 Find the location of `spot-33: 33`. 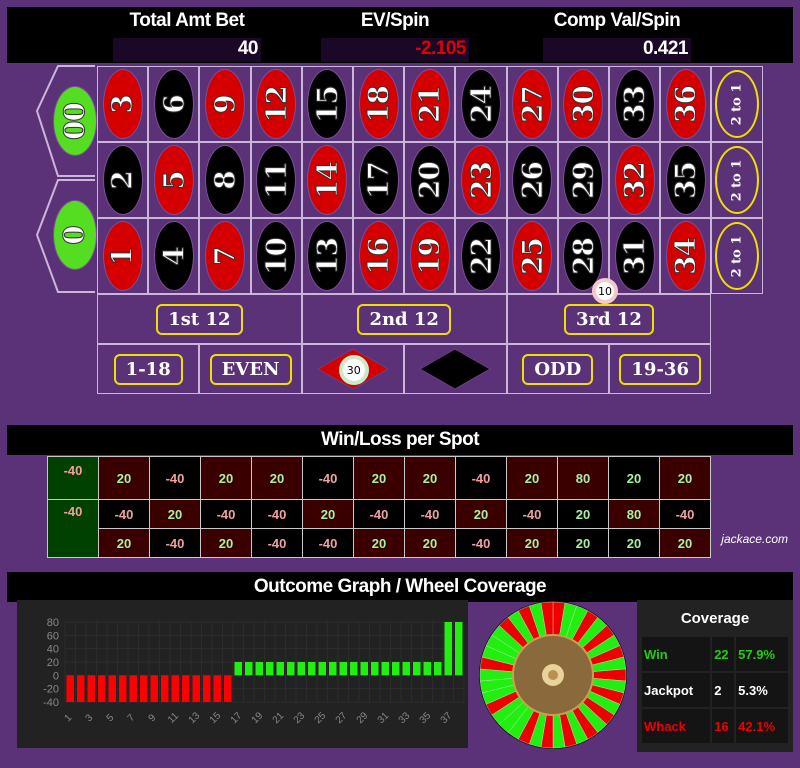

spot-33: 33 is located at coordinates (635, 104).